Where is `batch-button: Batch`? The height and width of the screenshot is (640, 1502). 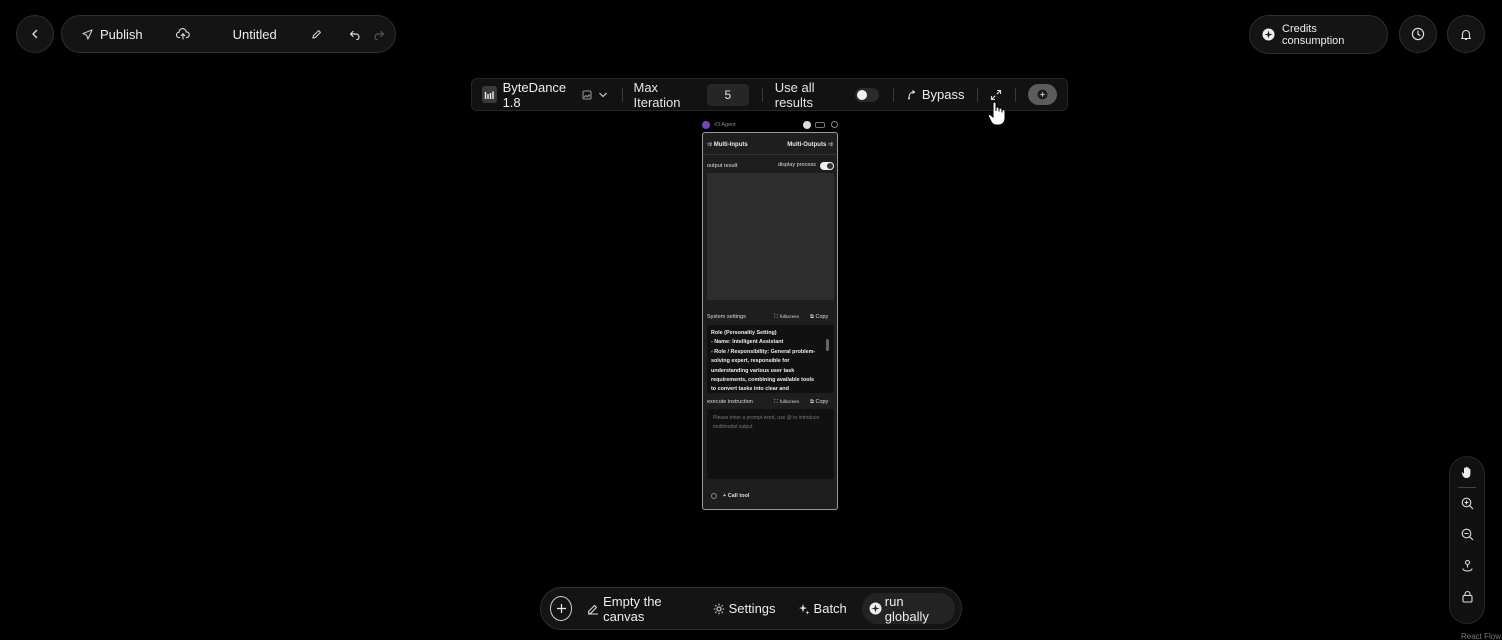 batch-button: Batch is located at coordinates (822, 608).